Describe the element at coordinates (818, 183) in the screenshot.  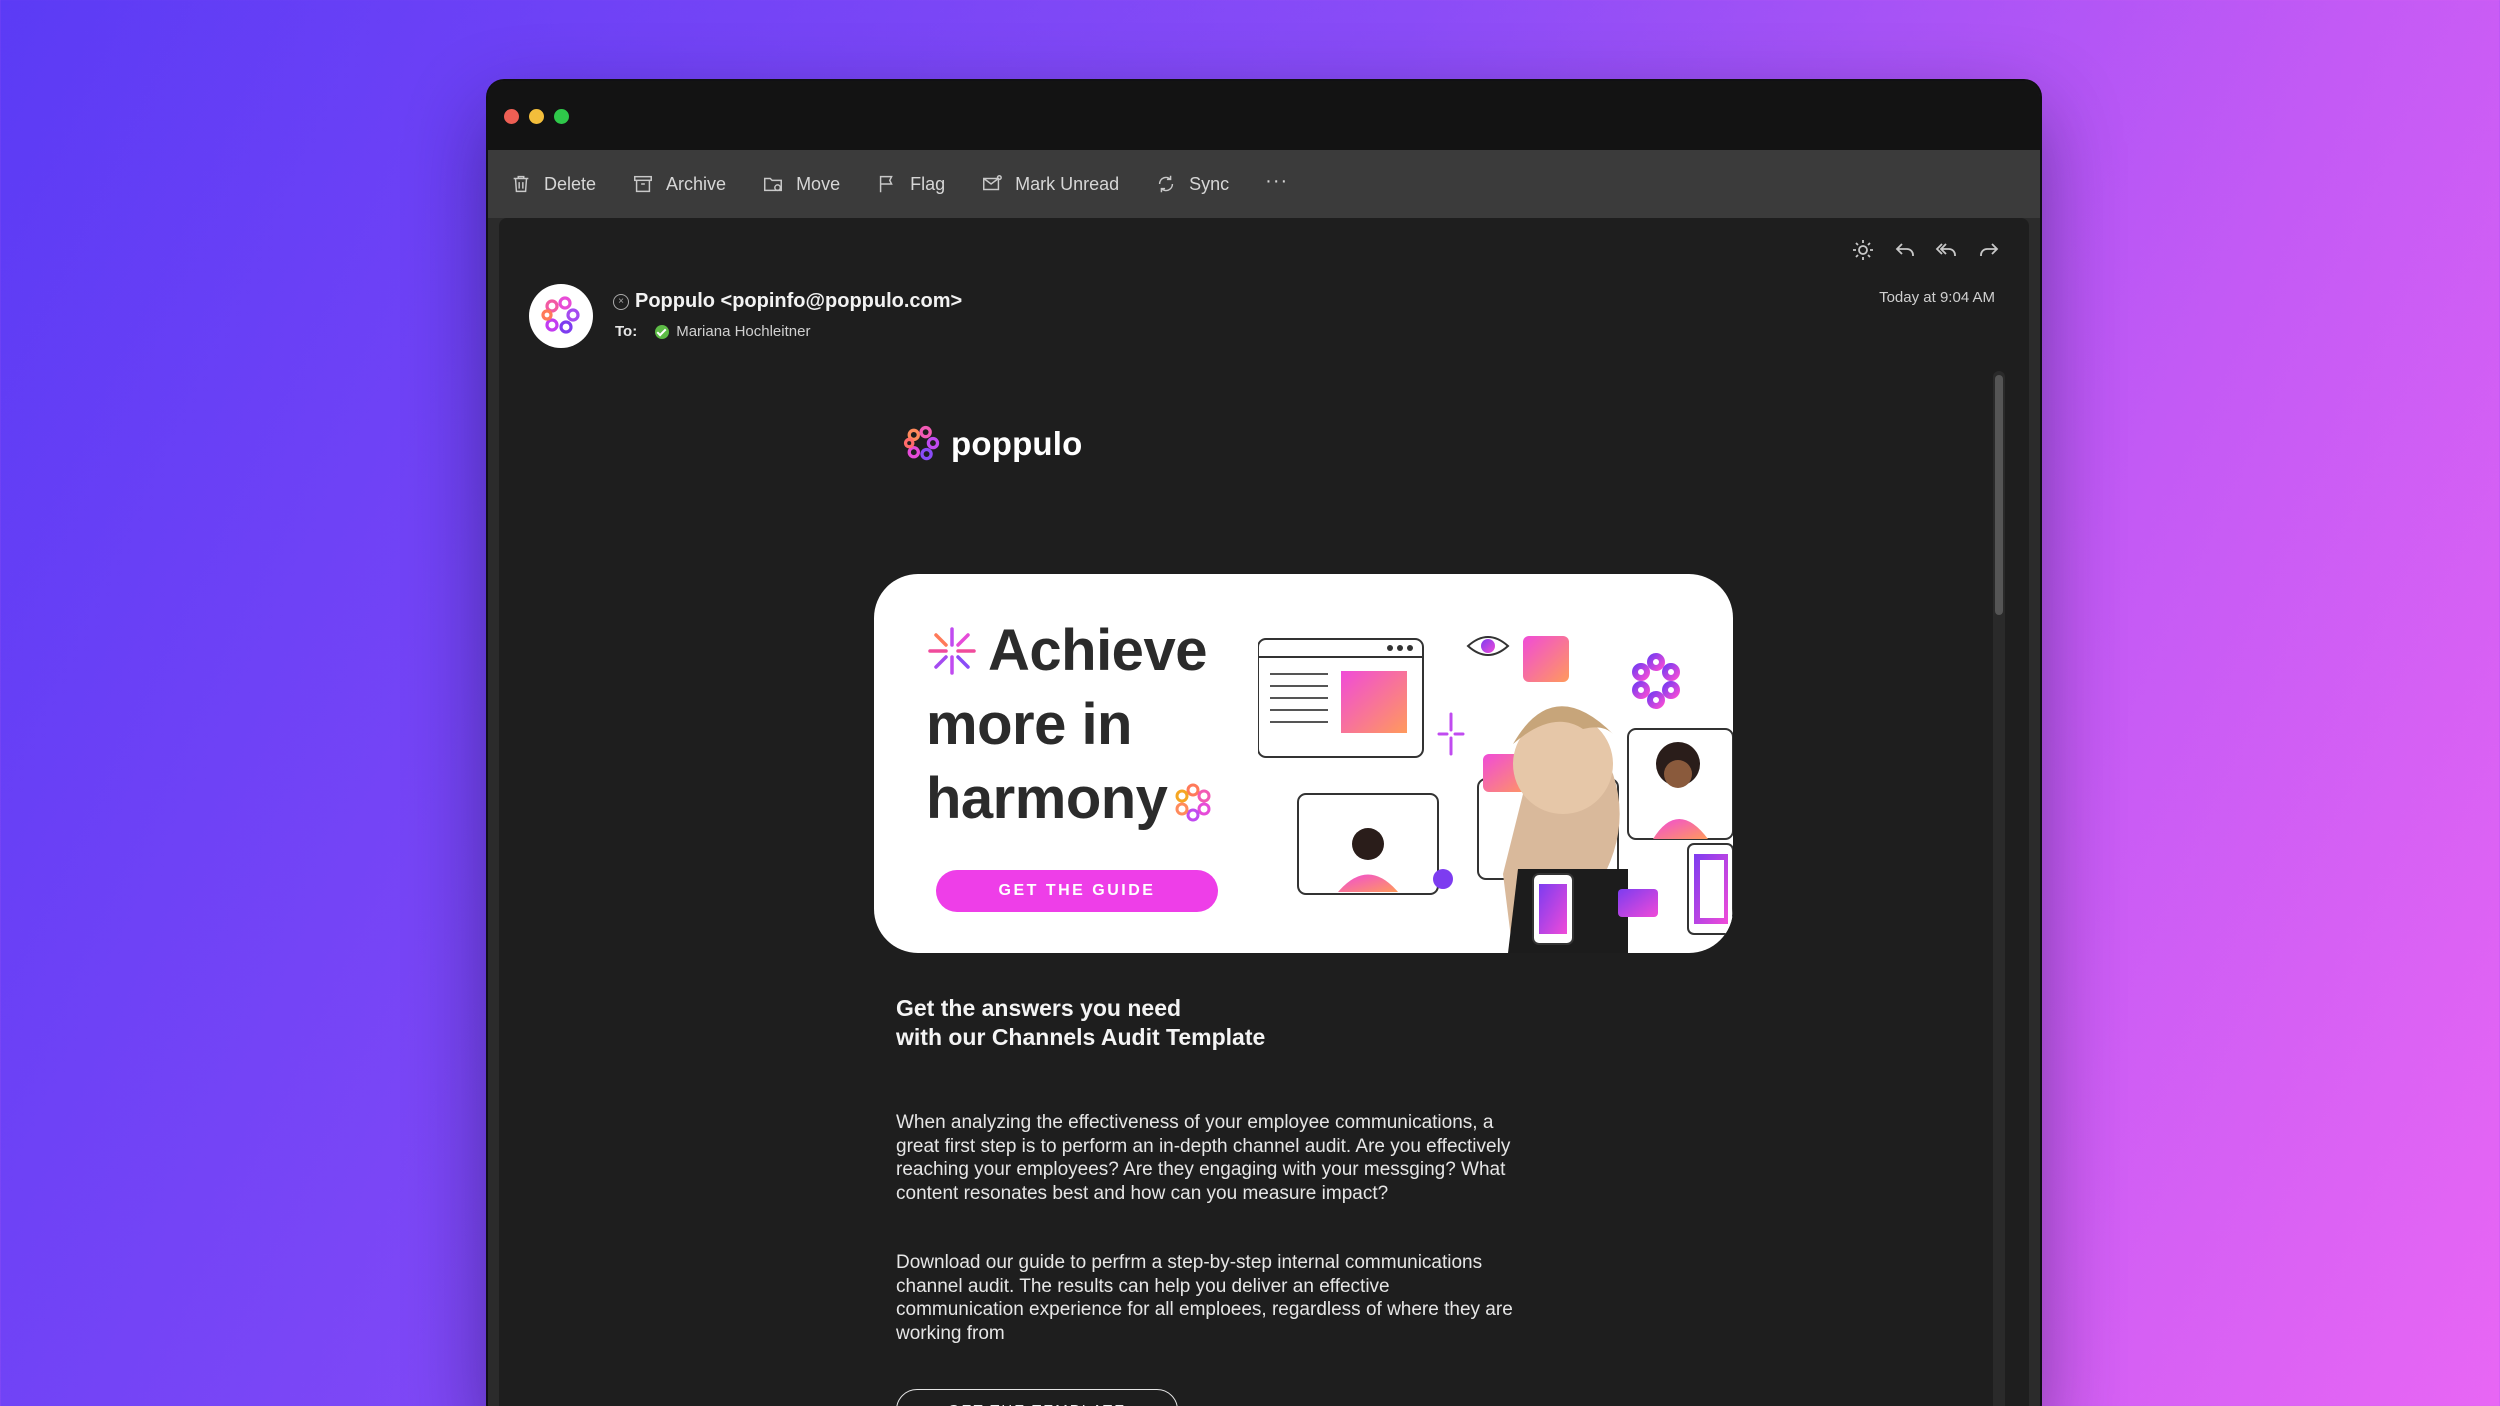
I see `move-label: Move` at that location.